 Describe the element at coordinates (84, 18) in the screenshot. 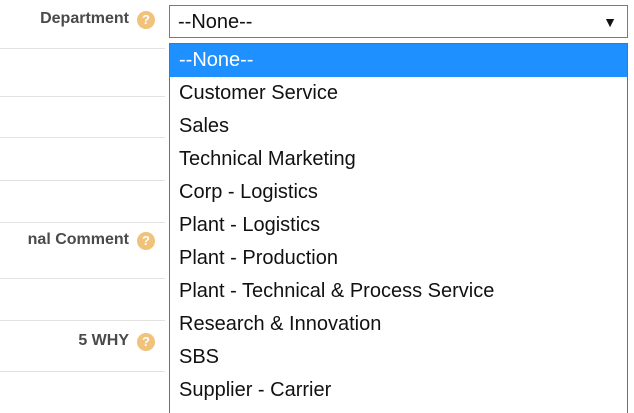

I see `department-label: Department` at that location.